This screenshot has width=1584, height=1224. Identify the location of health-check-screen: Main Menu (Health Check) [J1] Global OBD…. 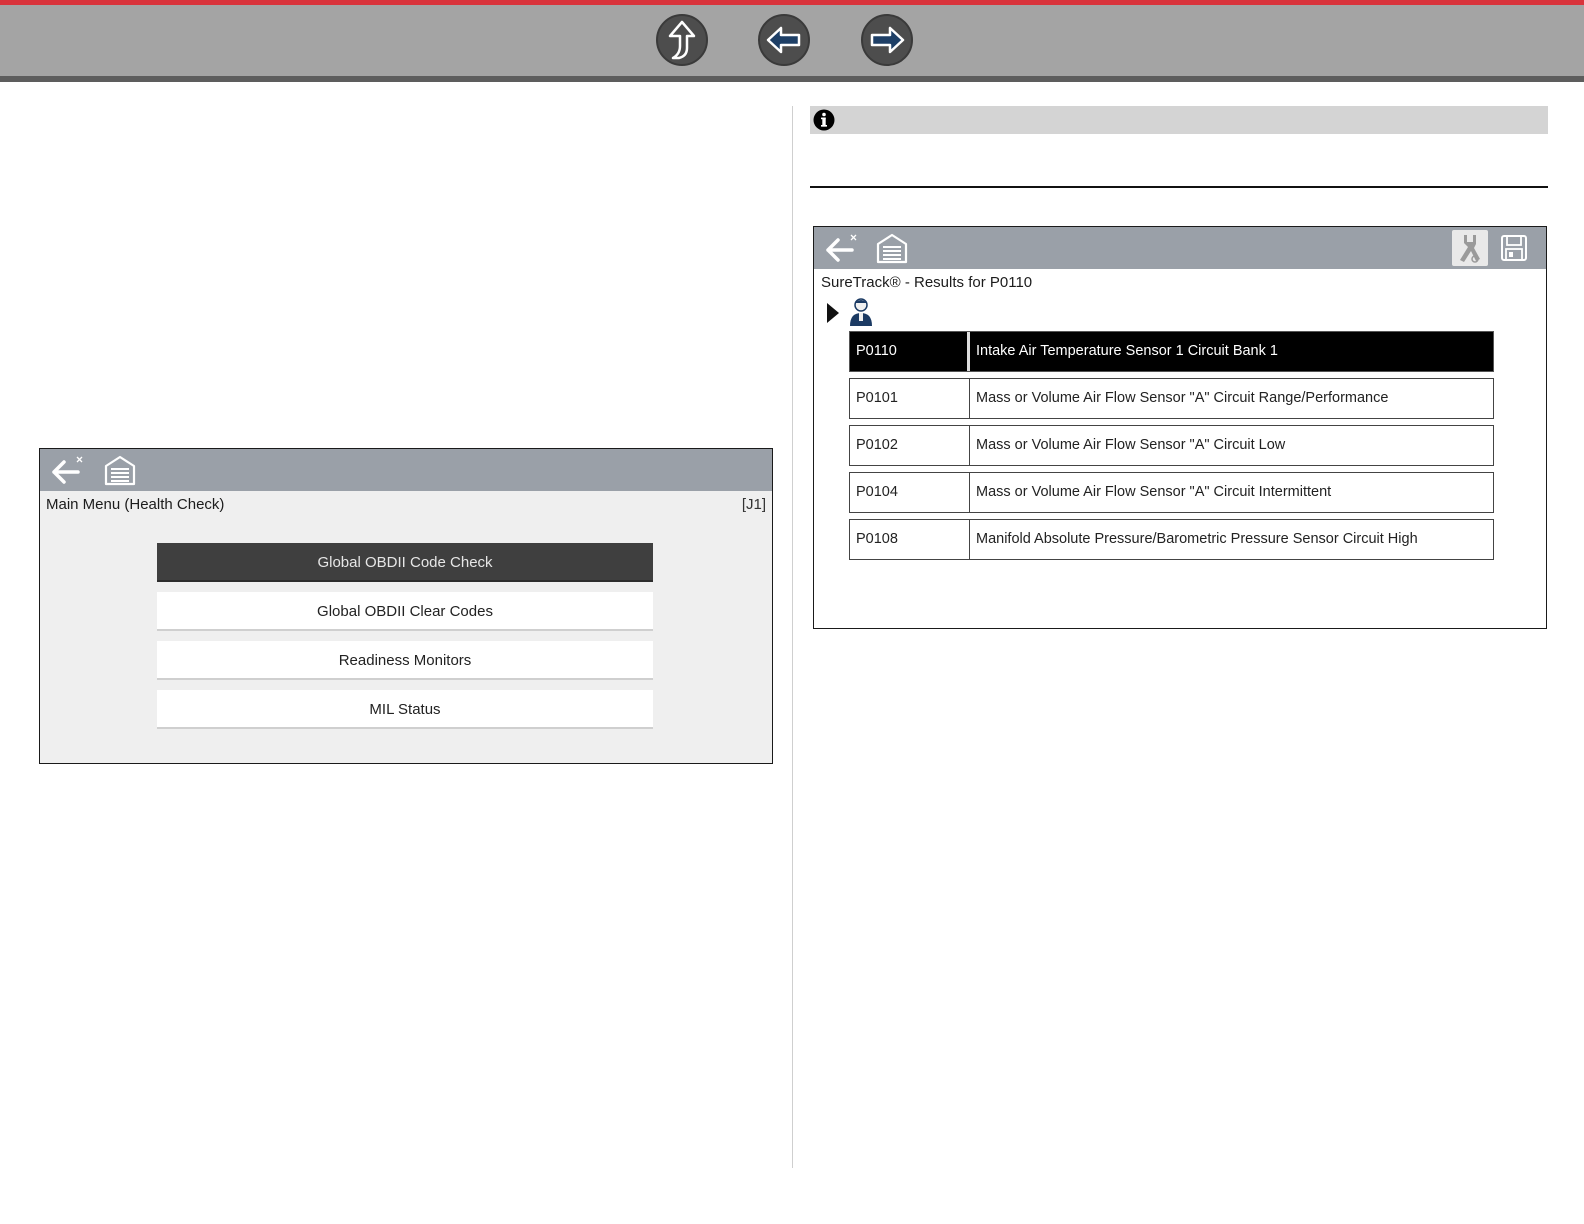
(406, 606).